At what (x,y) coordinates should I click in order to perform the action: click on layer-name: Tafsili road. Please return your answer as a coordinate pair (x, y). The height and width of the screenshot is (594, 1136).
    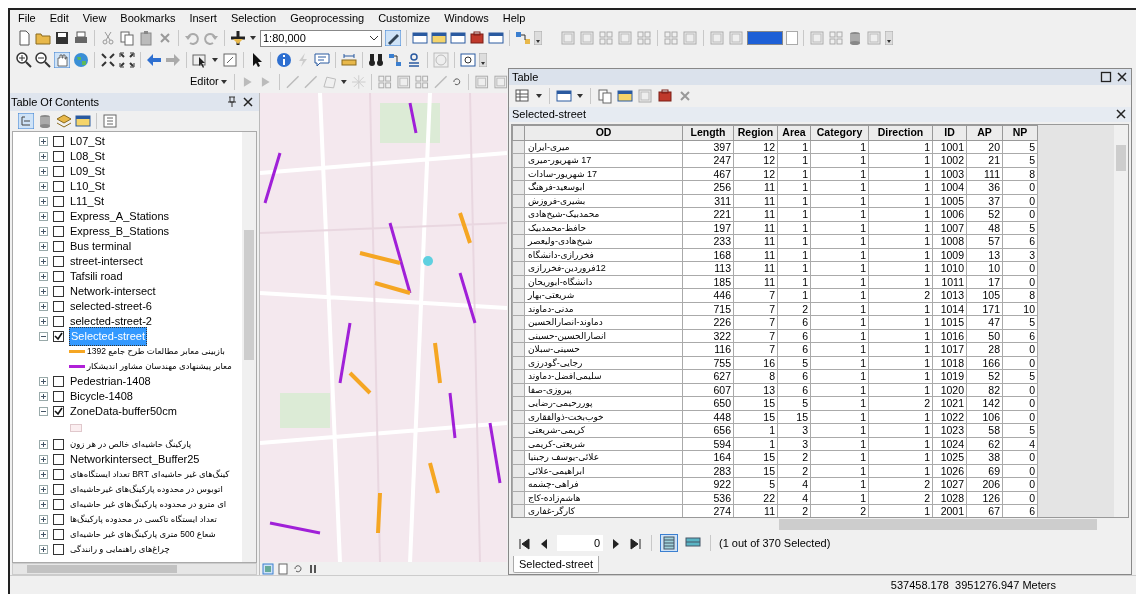
    Looking at the image, I should click on (96, 276).